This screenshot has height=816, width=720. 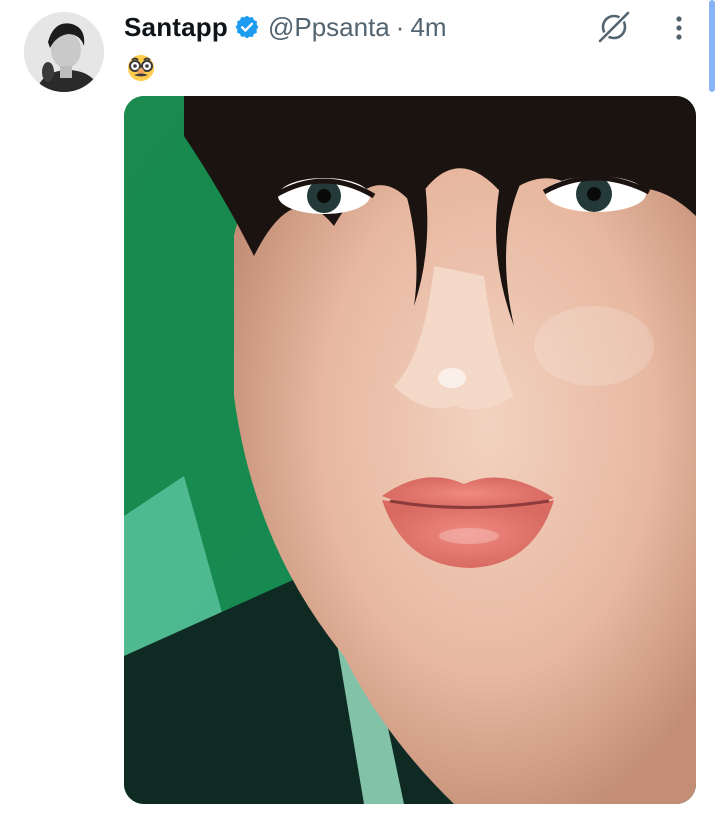 I want to click on scrollbar, so click(x=712, y=46).